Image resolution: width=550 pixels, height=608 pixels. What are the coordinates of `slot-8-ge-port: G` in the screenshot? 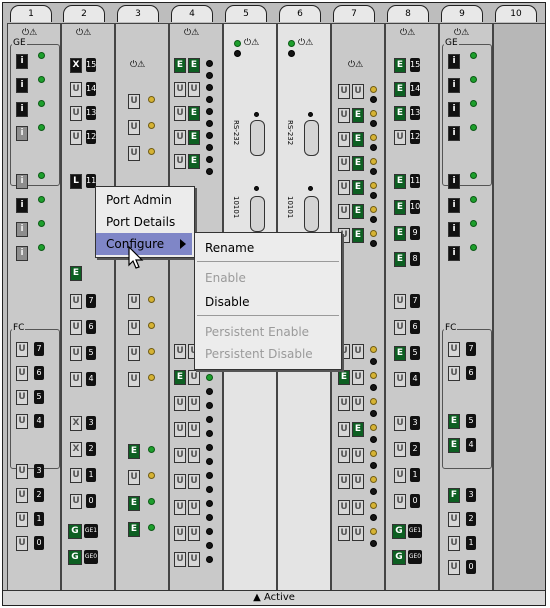 It's located at (399, 557).